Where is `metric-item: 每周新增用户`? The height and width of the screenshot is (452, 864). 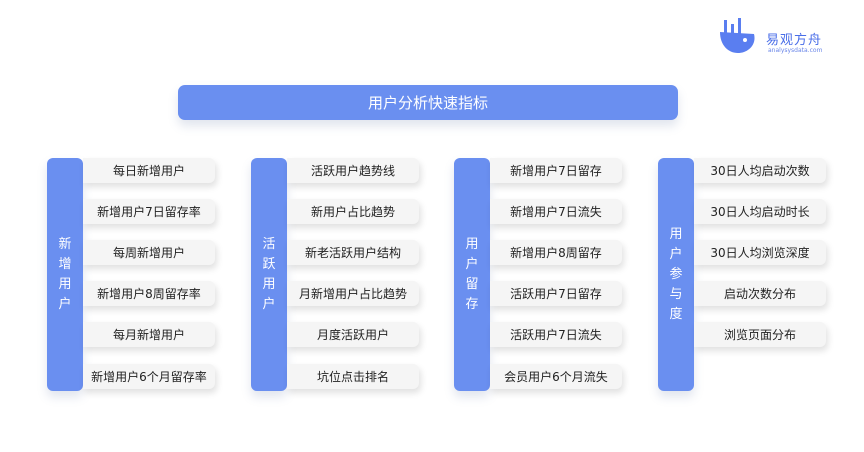
metric-item: 每周新增用户 is located at coordinates (149, 252).